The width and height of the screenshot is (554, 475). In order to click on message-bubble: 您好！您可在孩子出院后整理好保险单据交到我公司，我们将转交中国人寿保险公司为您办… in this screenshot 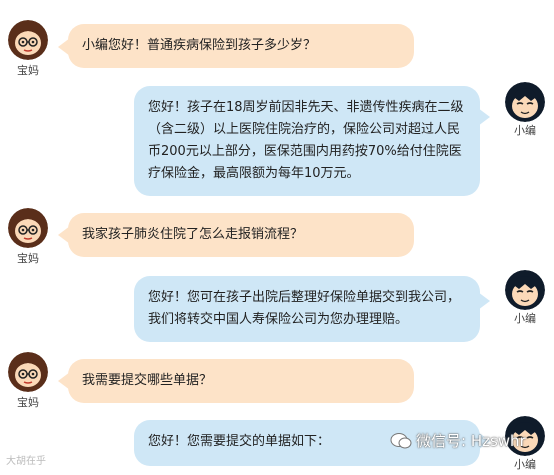, I will do `click(307, 309)`.